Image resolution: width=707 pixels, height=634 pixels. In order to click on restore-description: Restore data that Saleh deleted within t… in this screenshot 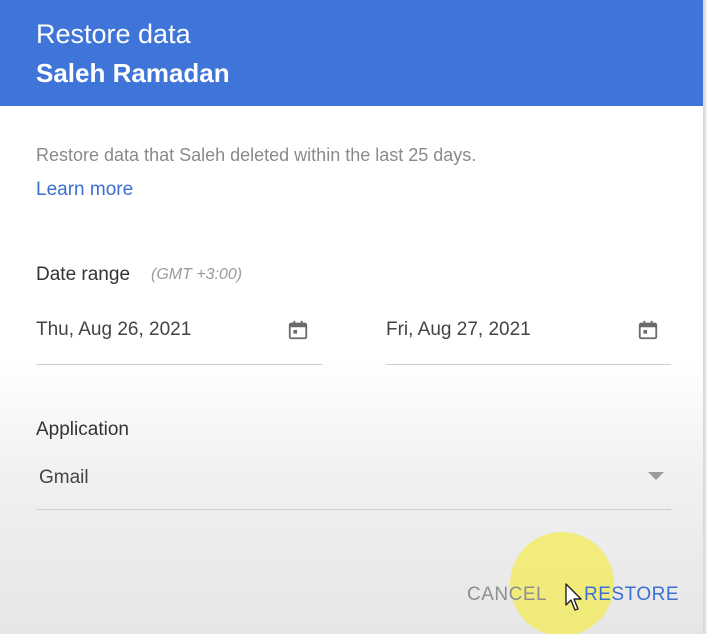, I will do `click(256, 155)`.